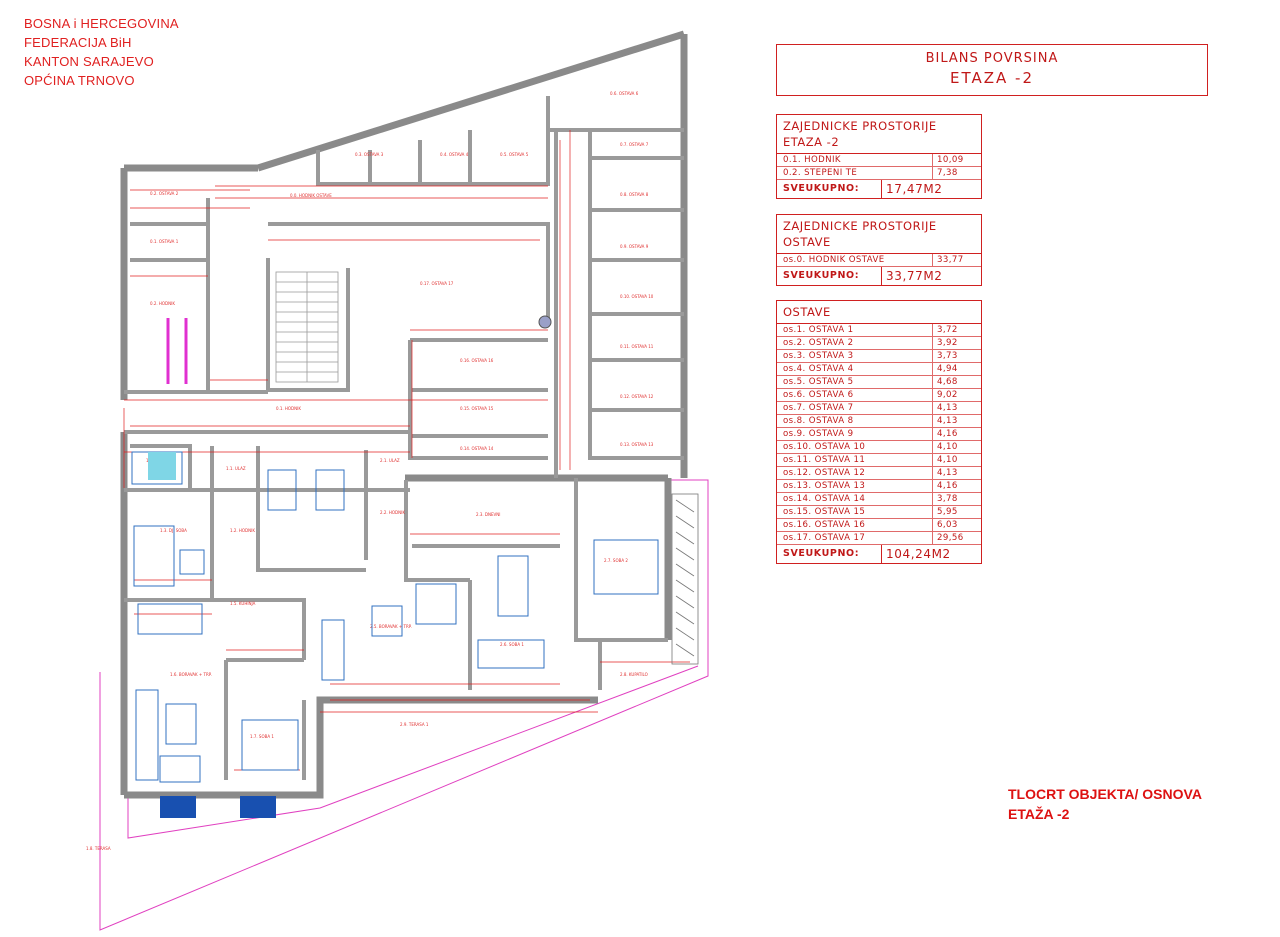  I want to click on row-name: os.10. OSTAVA 10, so click(824, 447).